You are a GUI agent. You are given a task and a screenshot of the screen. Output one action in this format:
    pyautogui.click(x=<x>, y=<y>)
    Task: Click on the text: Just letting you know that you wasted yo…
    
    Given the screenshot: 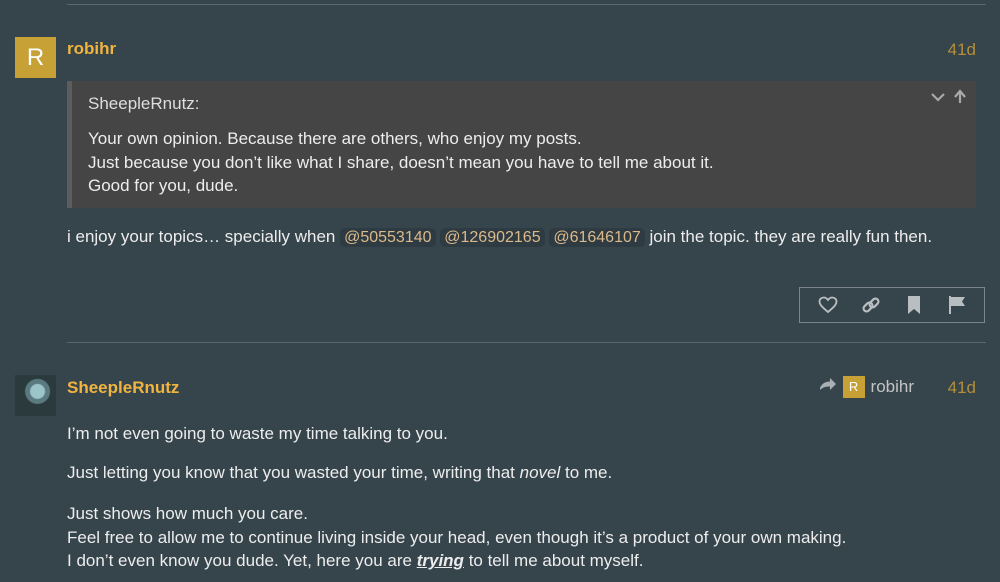 What is the action you would take?
    pyautogui.click(x=291, y=472)
    